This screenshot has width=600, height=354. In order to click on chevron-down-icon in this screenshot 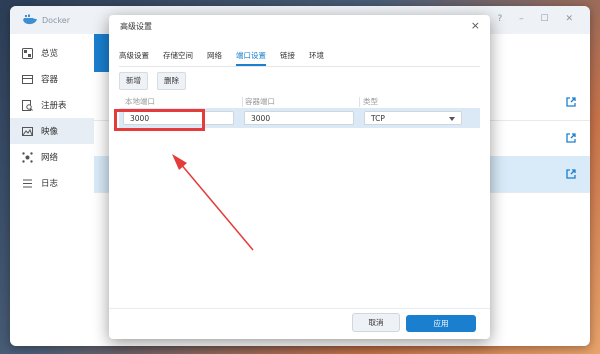, I will do `click(452, 119)`.